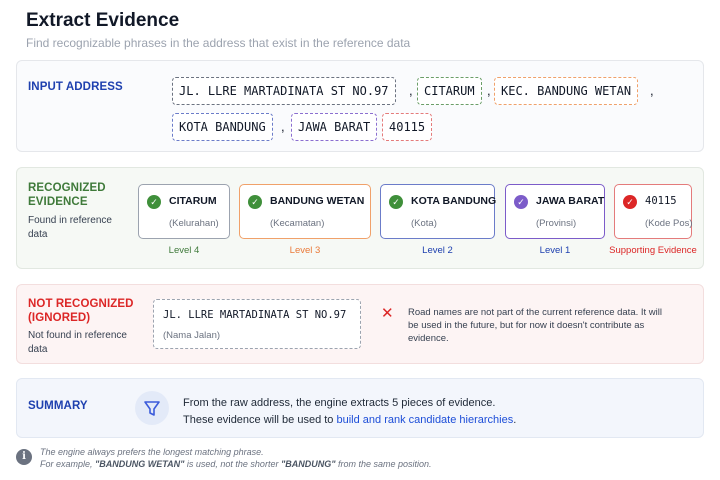  What do you see at coordinates (669, 223) in the screenshot?
I see `evidence-type: (Kode Pos)` at bounding box center [669, 223].